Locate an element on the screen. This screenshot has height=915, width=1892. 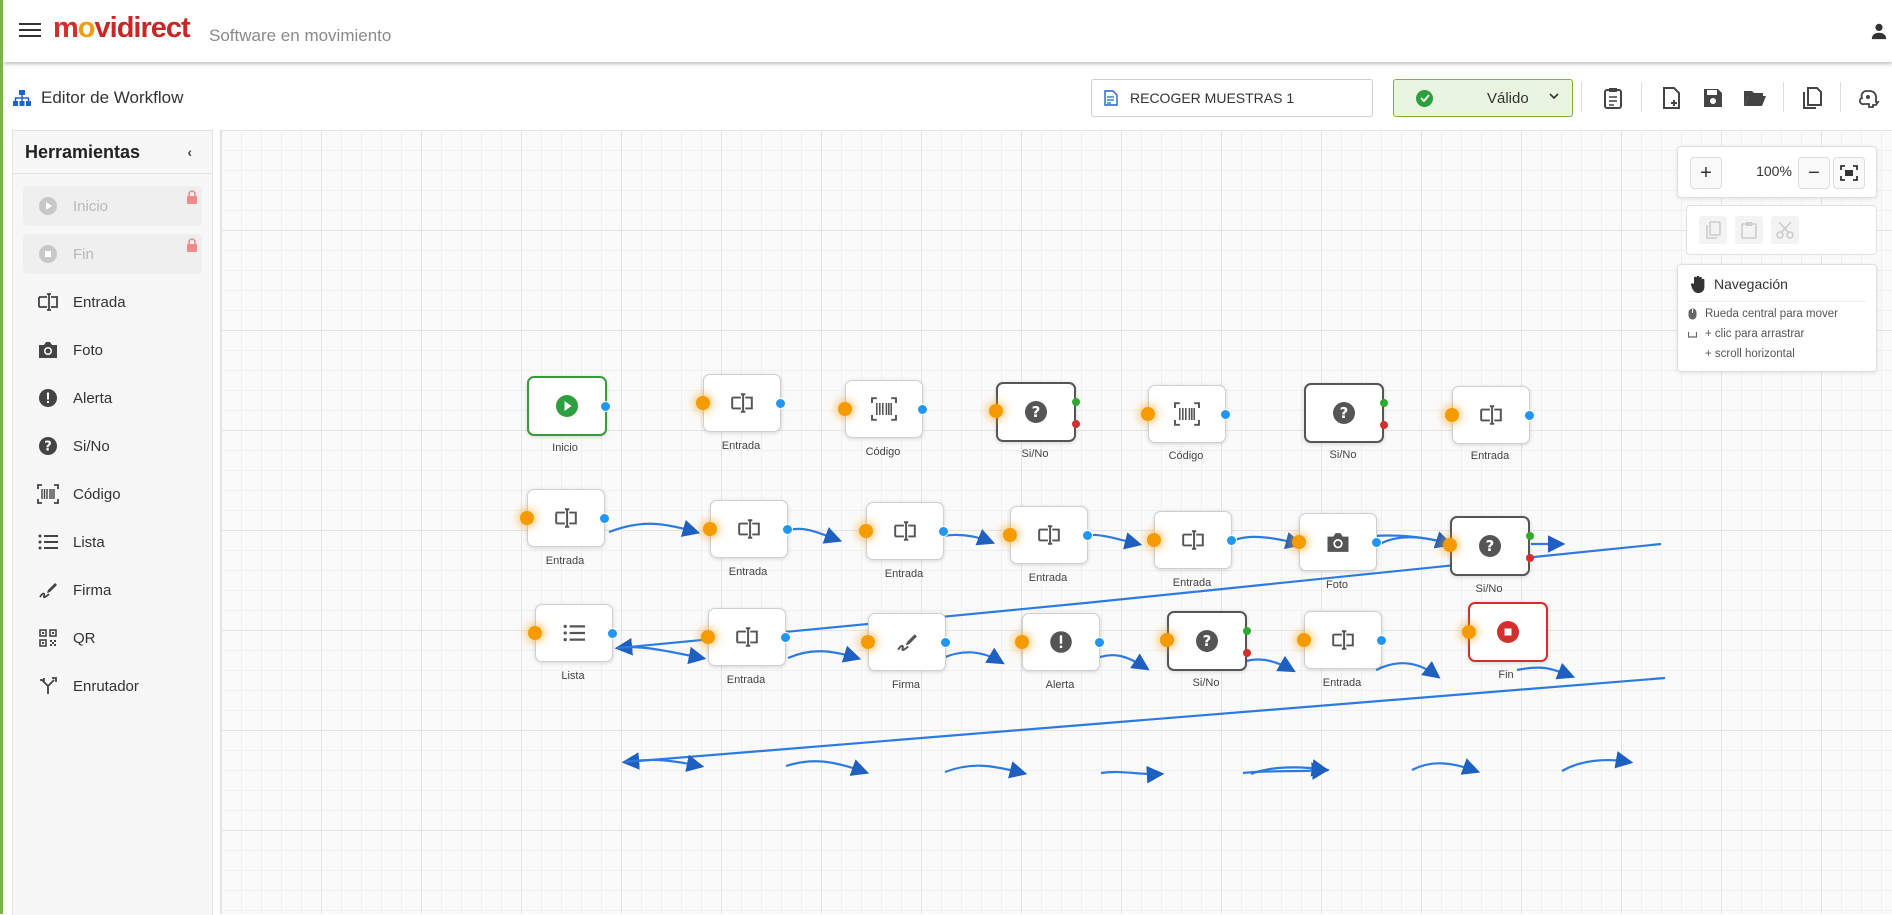
hamburger-menu-icon is located at coordinates (30, 31).